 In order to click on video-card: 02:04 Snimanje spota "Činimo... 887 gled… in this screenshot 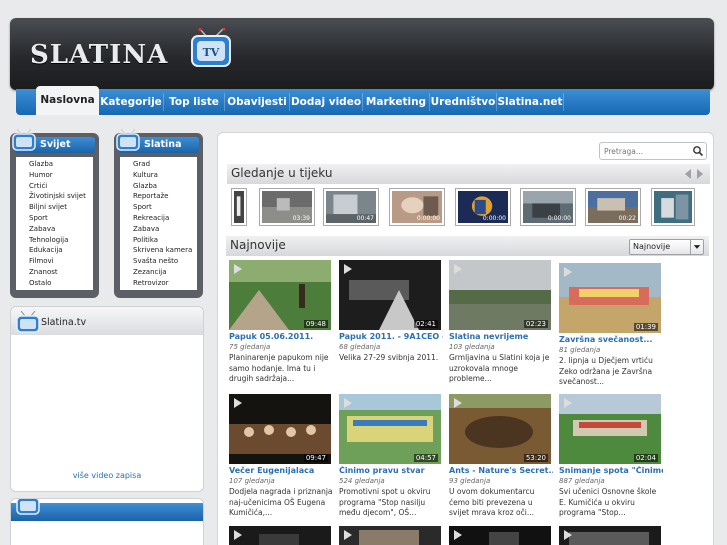, I will do `click(611, 459)`.